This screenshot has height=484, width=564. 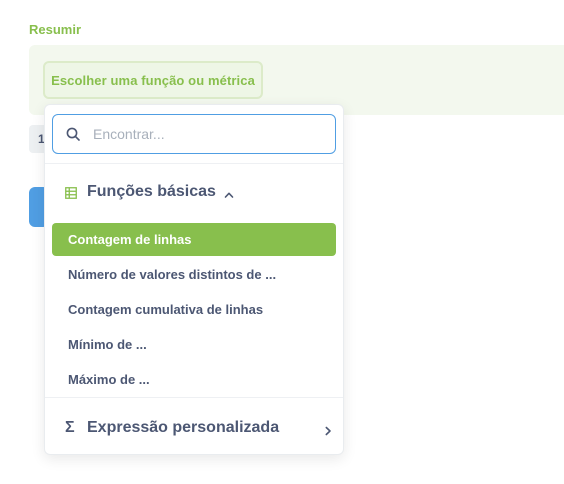 I want to click on search-box, so click(x=194, y=134).